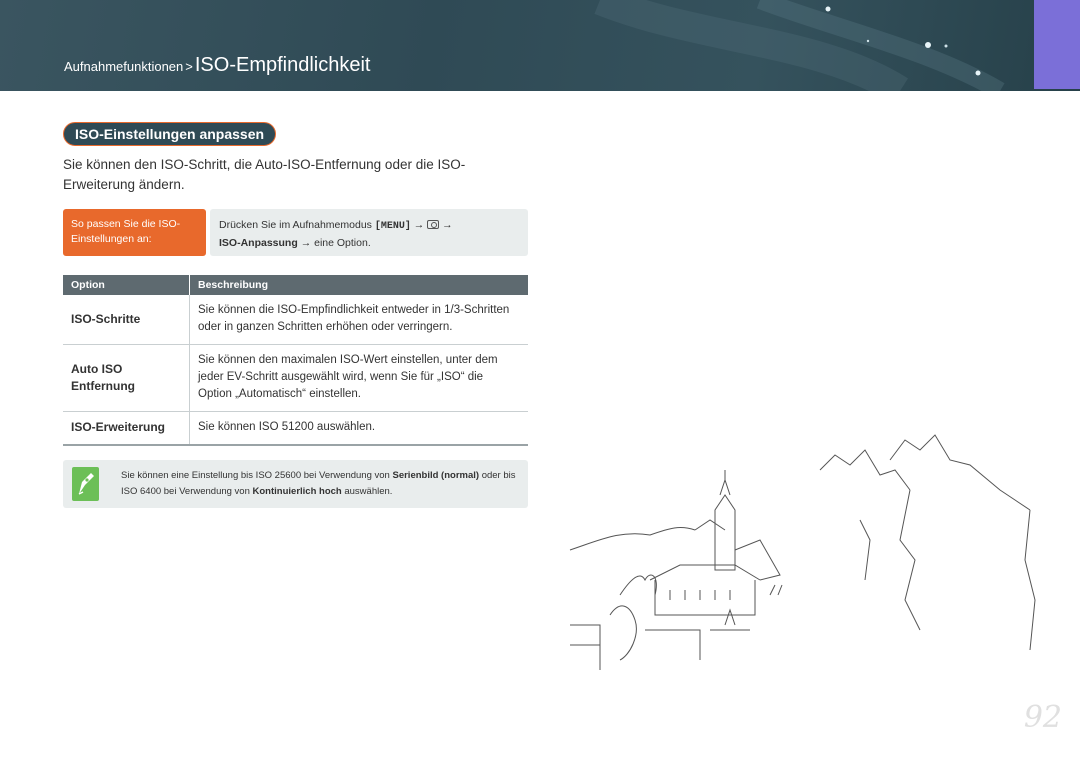 This screenshot has height=765, width=1080. I want to click on menu-key: [MENU], so click(392, 226).